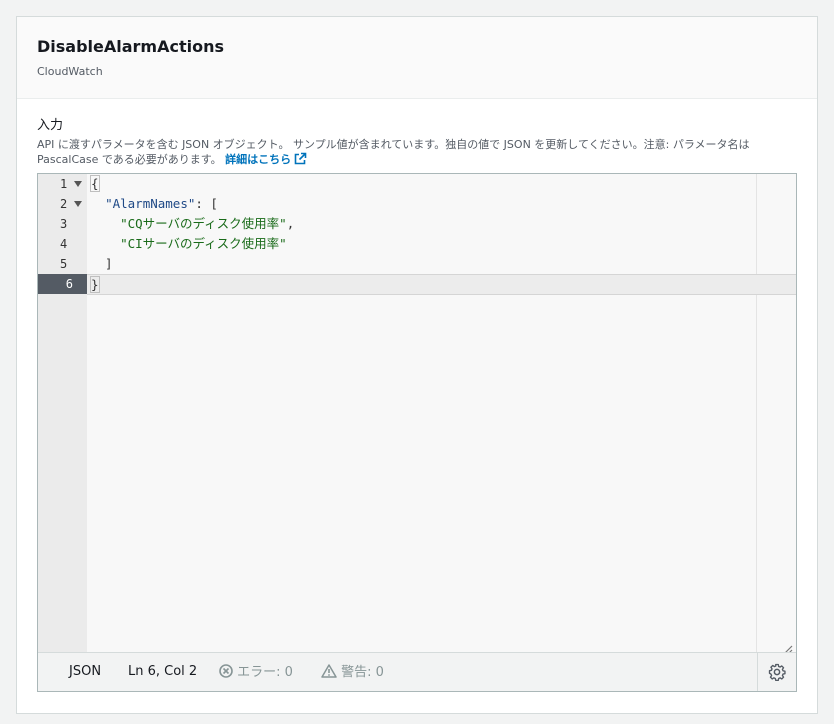  I want to click on editor-status-bar: JSON Ln 6, Col 2 エラー: 0 警告: 0, so click(417, 671).